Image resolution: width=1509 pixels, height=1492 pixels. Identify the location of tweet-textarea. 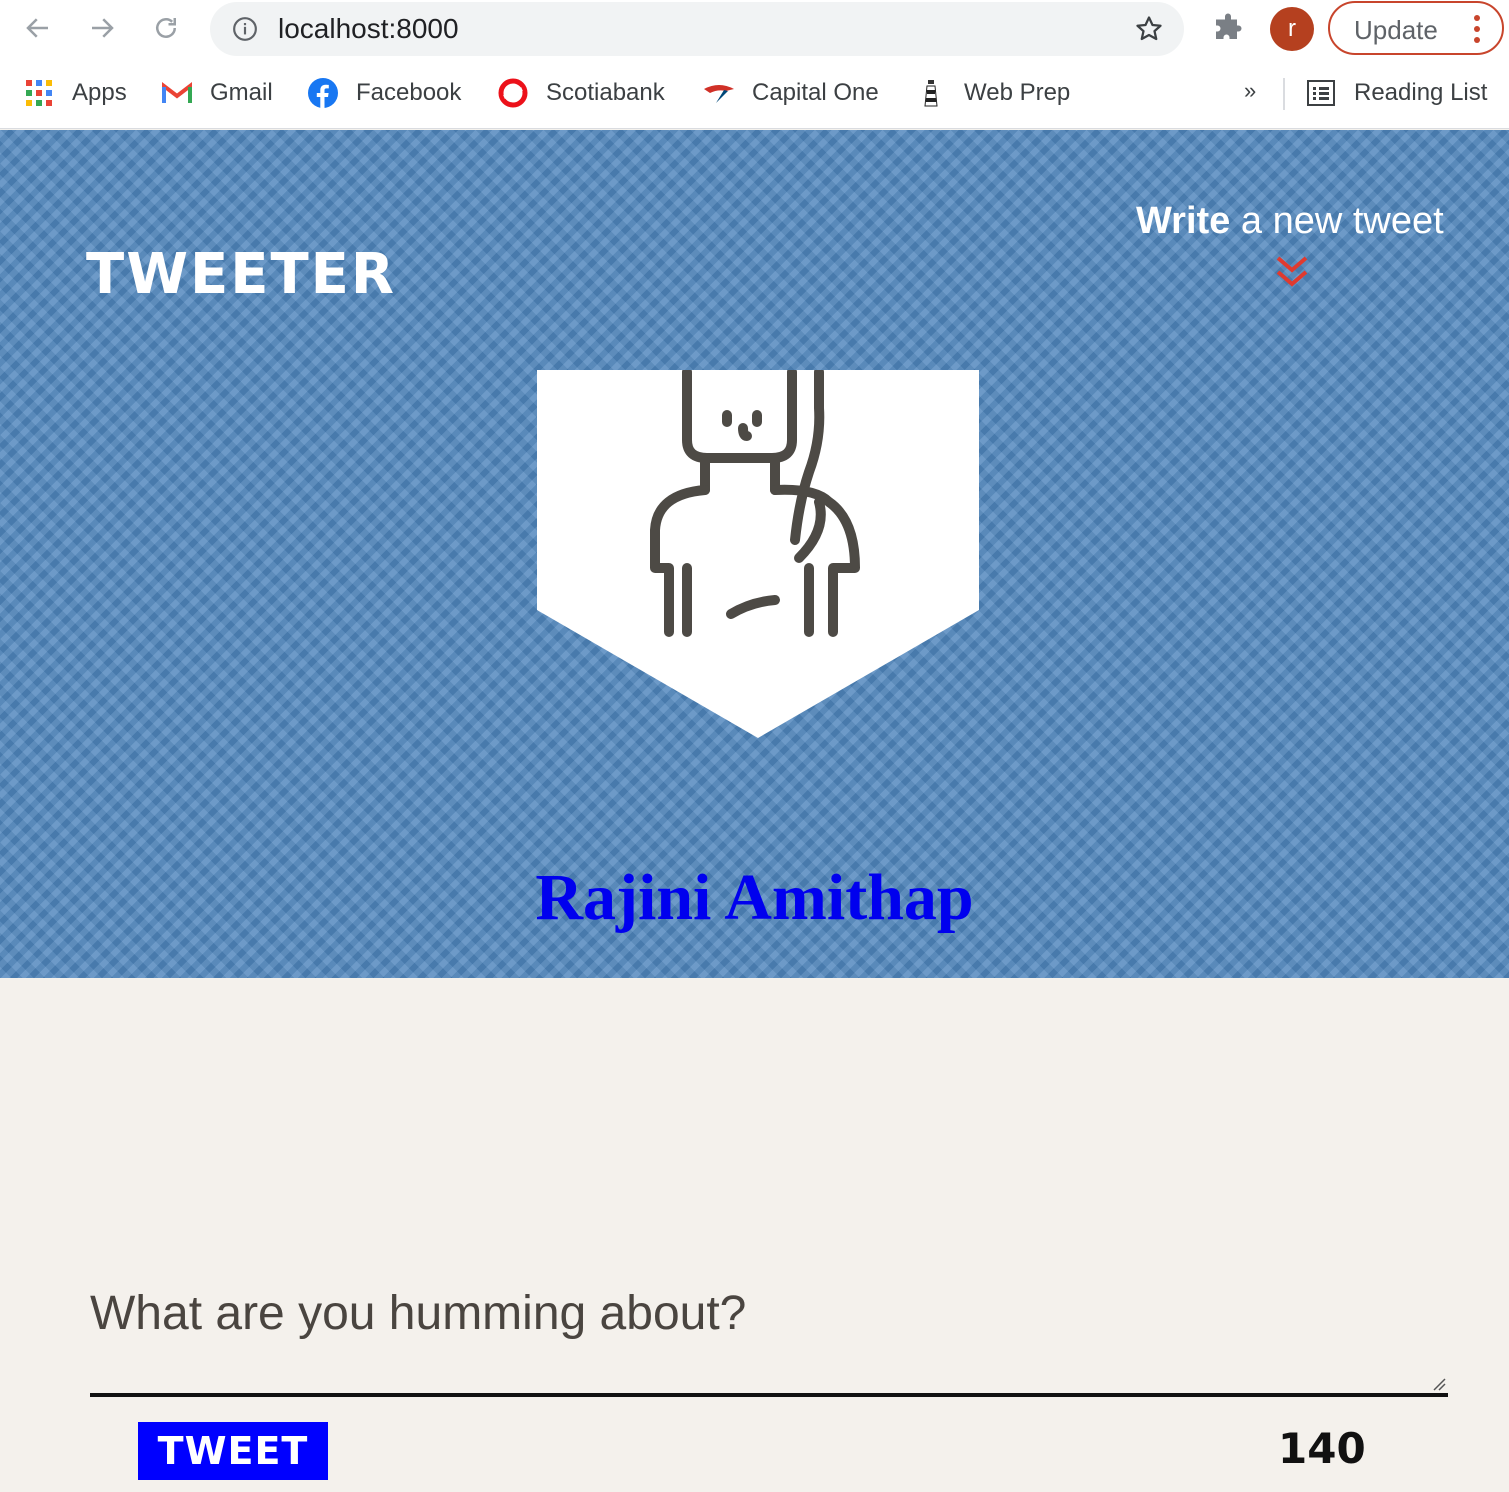
(769, 1336).